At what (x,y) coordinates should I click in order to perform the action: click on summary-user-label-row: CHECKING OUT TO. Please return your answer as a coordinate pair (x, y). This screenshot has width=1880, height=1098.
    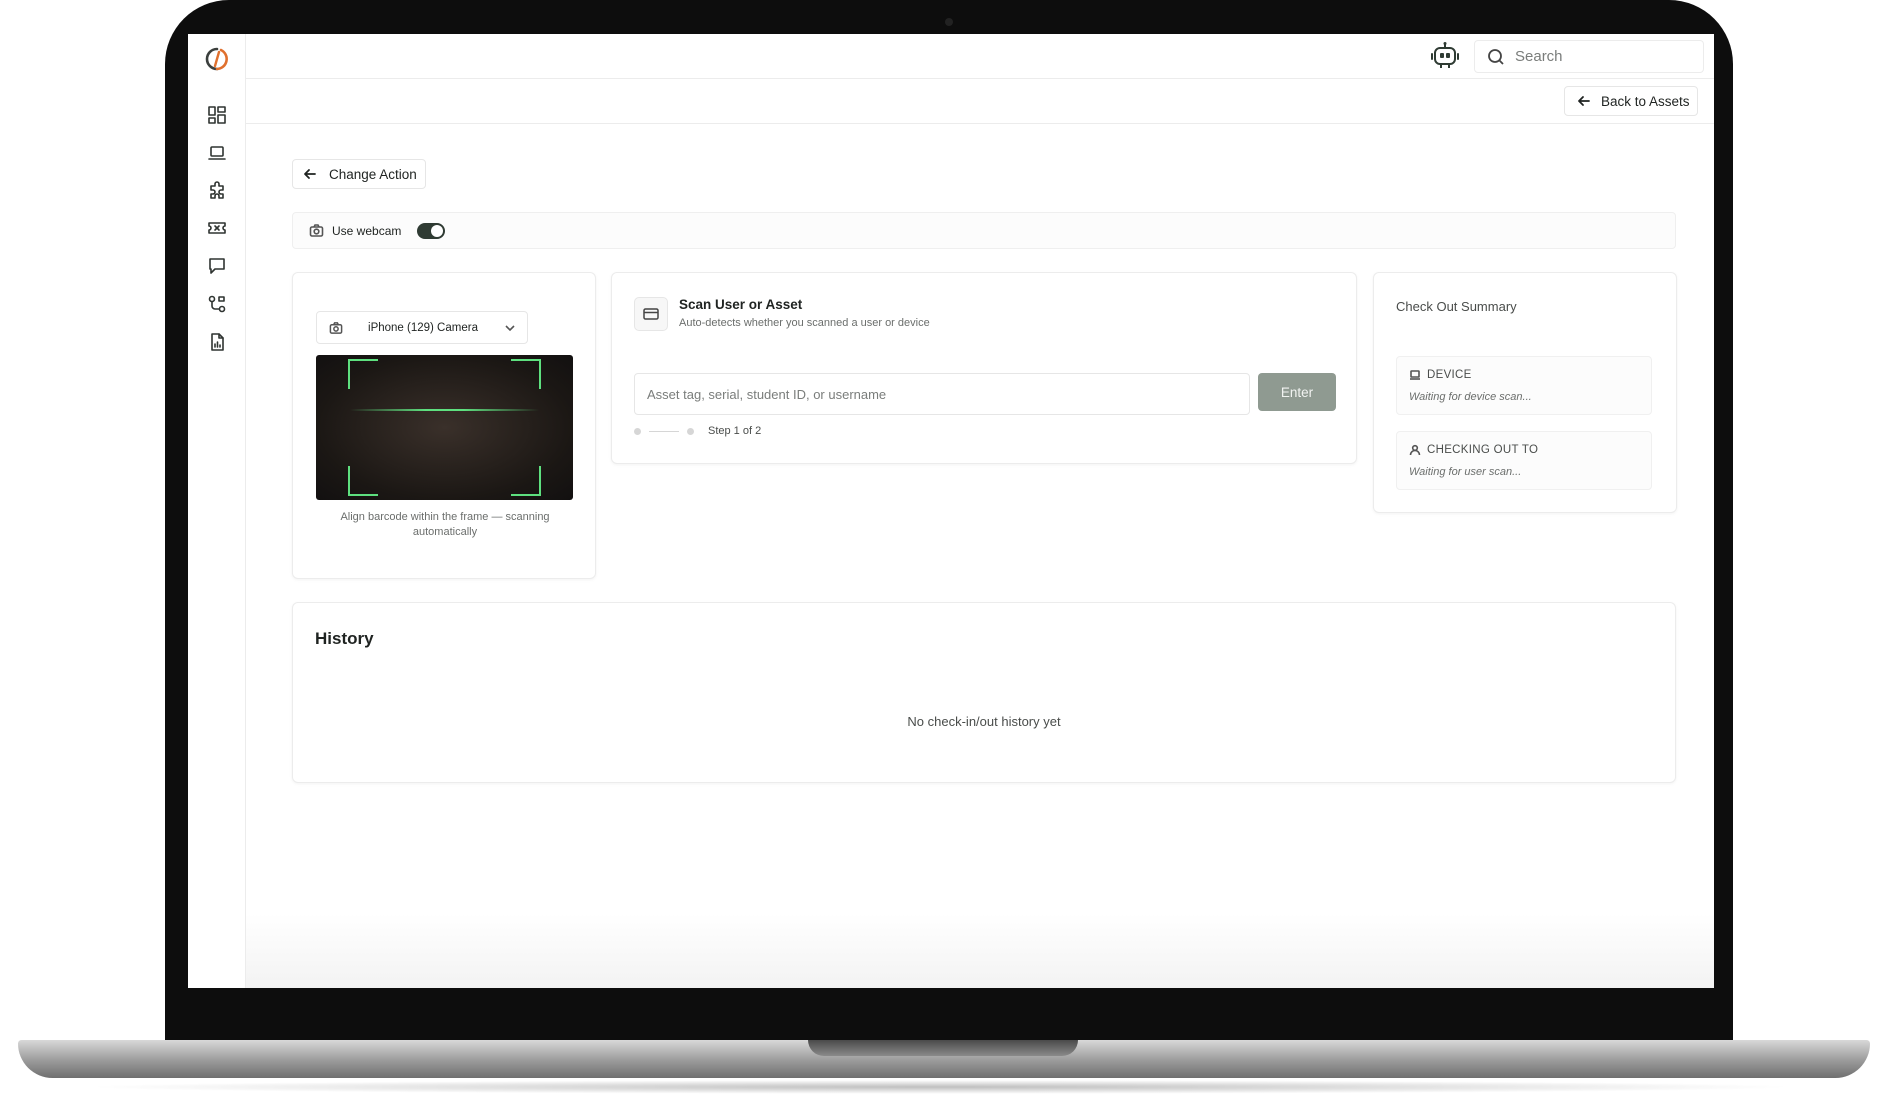
    Looking at the image, I should click on (1473, 450).